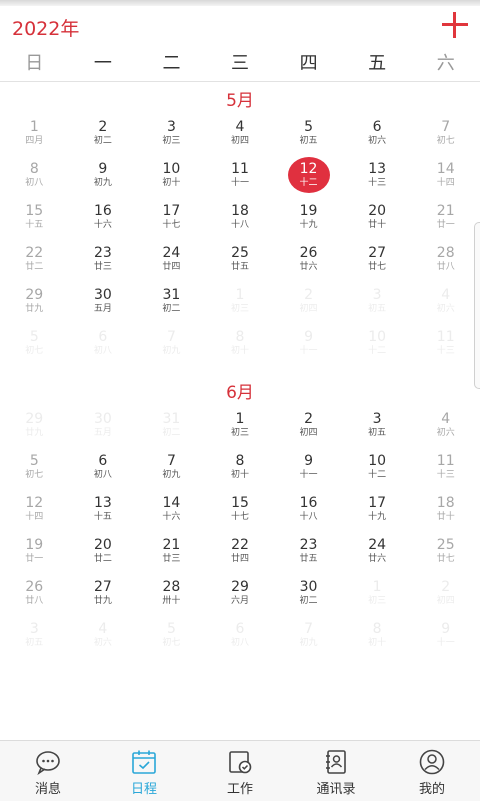 This screenshot has width=480, height=801. Describe the element at coordinates (103, 513) in the screenshot. I see `calendar-day: 13 十五` at that location.